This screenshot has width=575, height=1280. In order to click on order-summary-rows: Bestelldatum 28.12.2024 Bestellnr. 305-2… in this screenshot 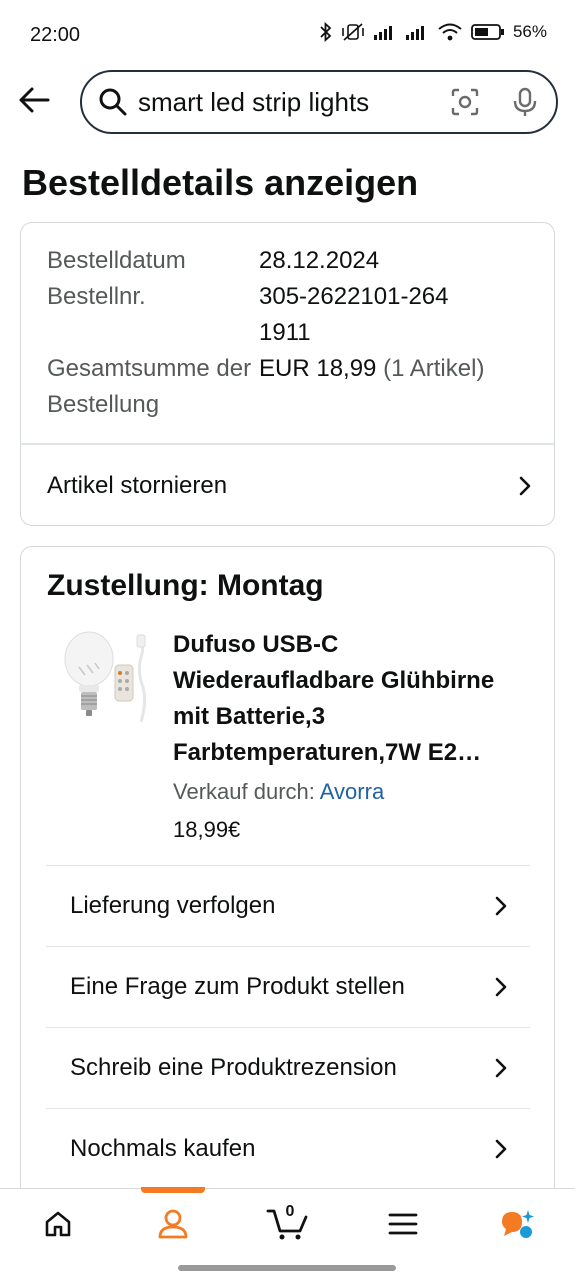, I will do `click(292, 333)`.